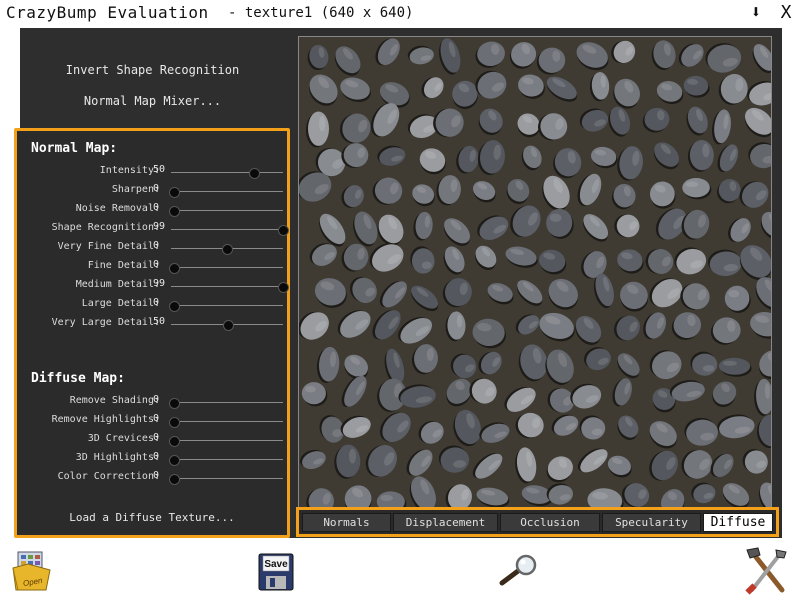 This screenshot has width=800, height=601. Describe the element at coordinates (321, 13) in the screenshot. I see `document-title: - texture1 (640 x 640)` at that location.